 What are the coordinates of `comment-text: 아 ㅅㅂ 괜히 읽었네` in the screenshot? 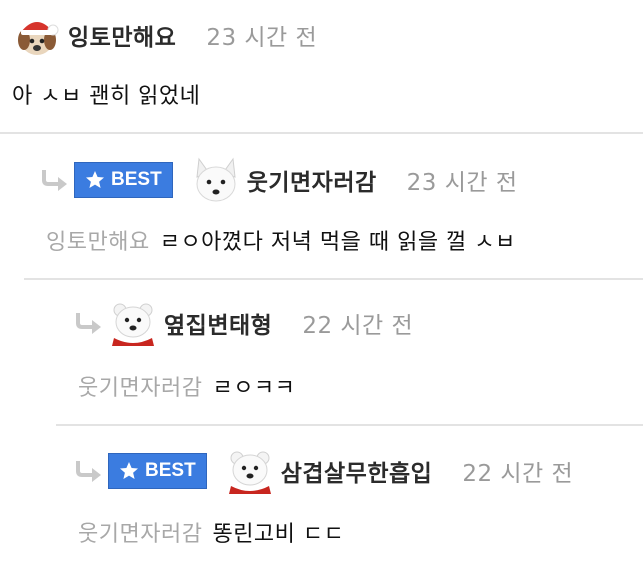 It's located at (106, 96).